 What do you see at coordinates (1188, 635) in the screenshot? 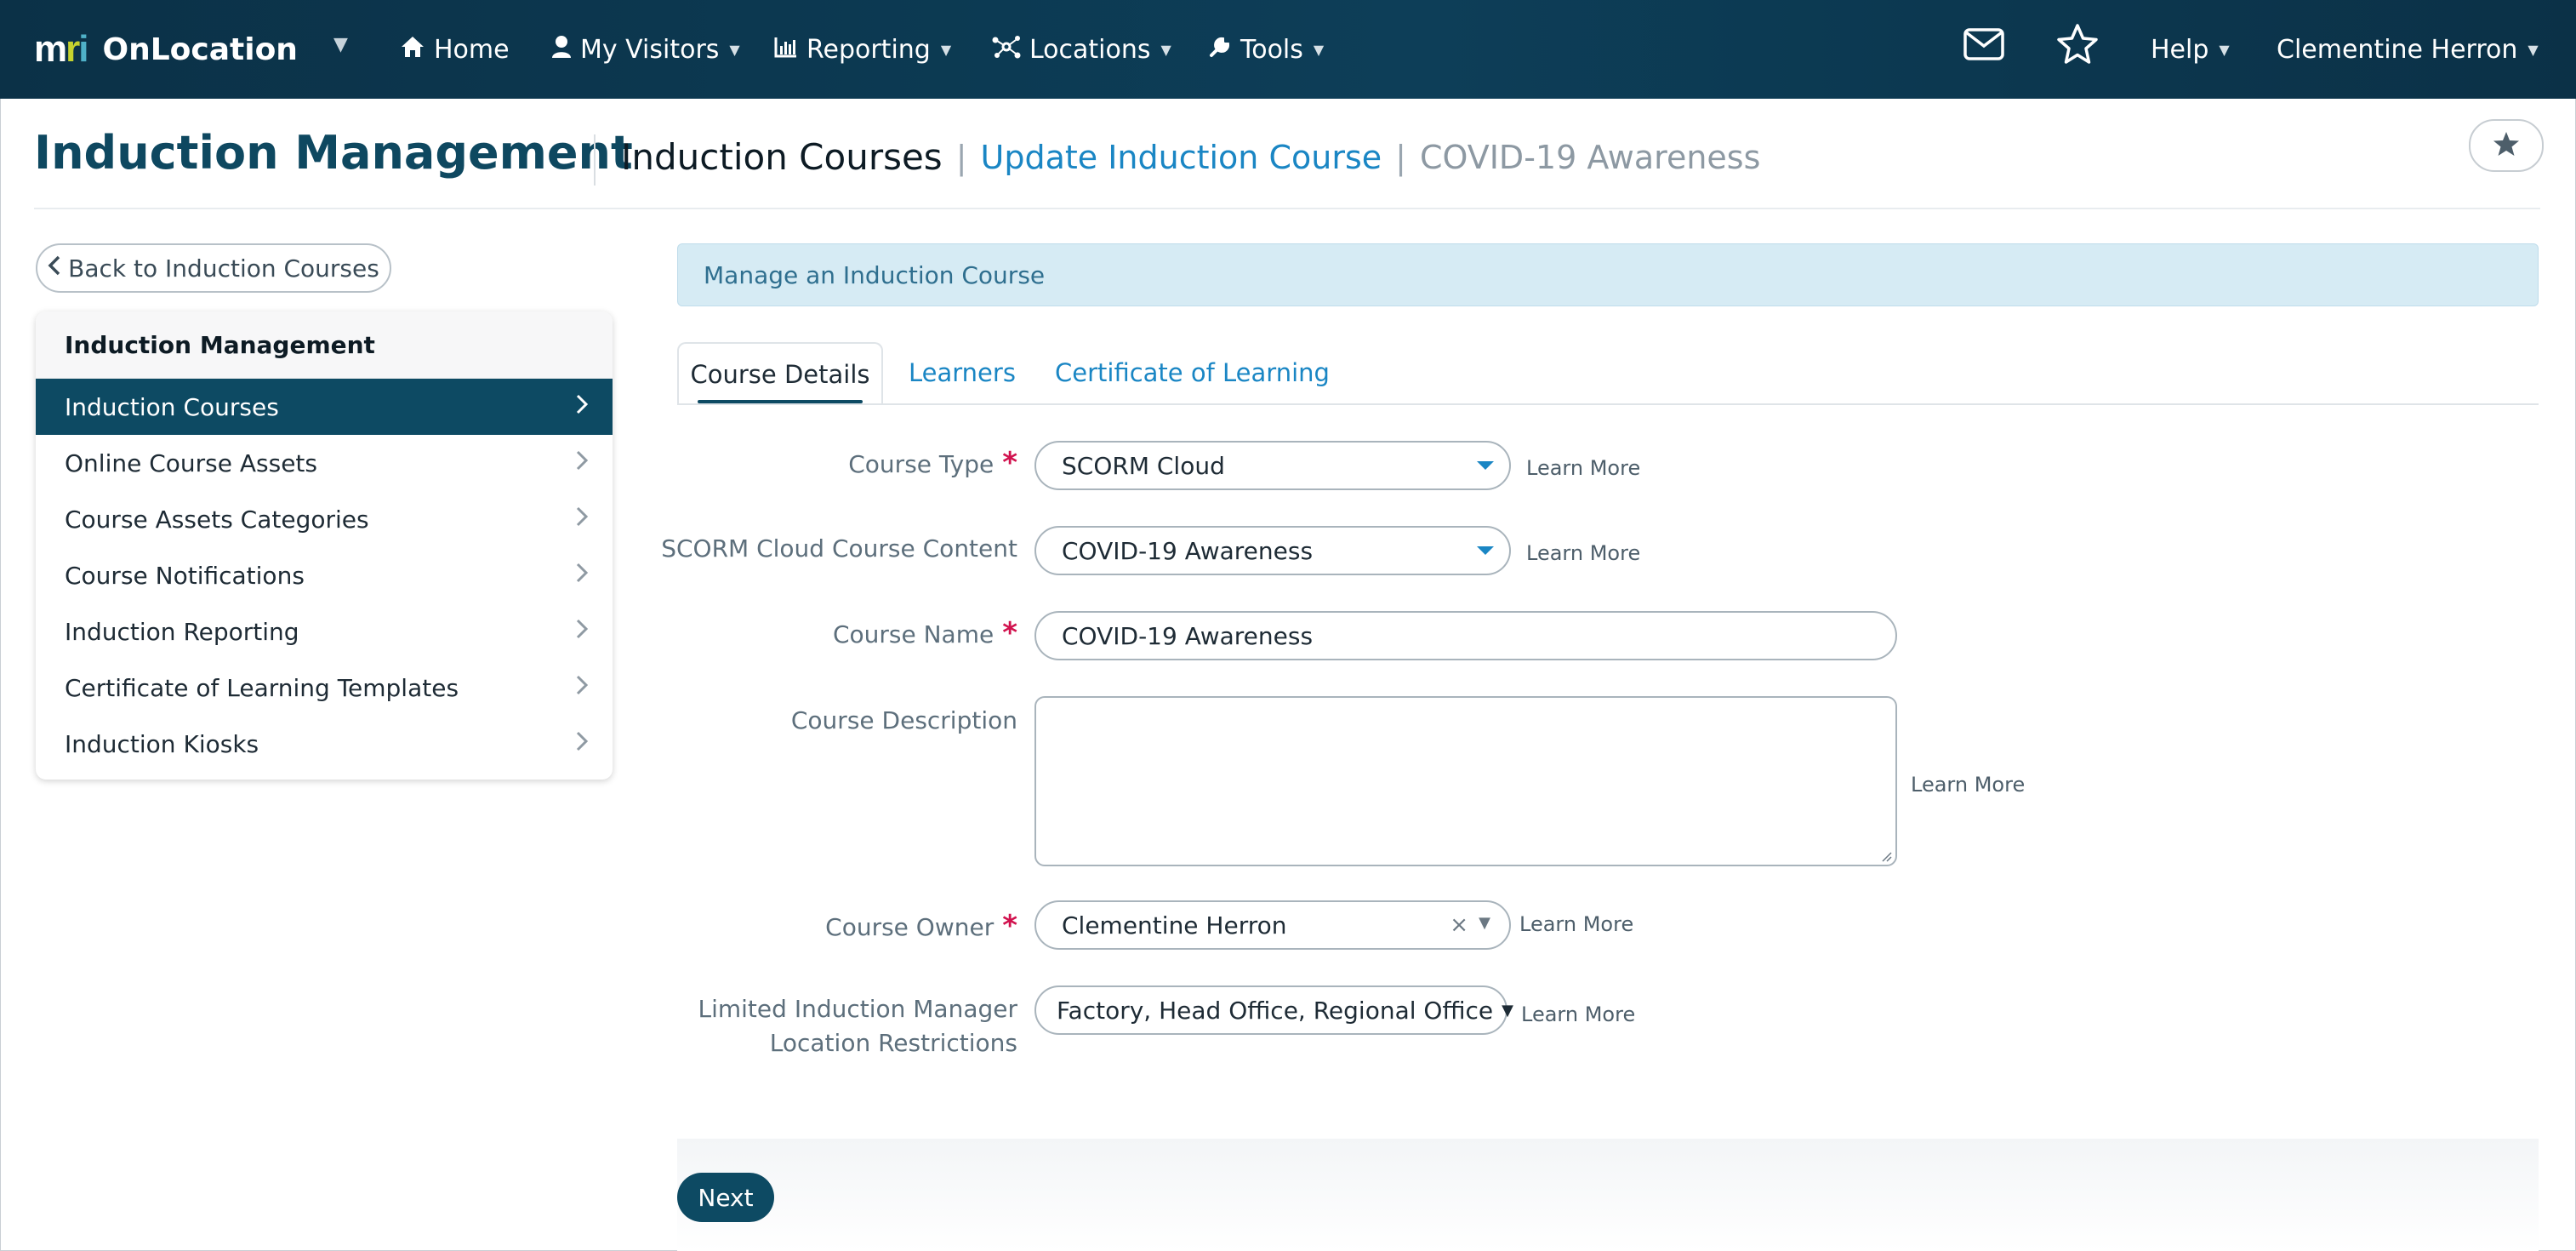
I see `course-name-value: COVID-19 Awareness` at bounding box center [1188, 635].